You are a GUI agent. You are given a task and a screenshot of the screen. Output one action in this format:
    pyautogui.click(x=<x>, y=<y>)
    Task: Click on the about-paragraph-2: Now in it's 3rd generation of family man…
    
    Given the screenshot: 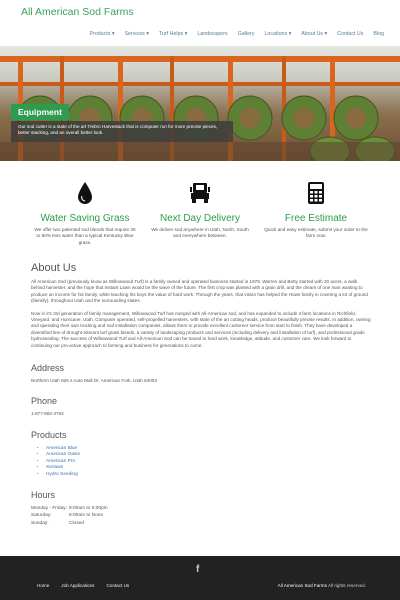 What is the action you would take?
    pyautogui.click(x=201, y=329)
    